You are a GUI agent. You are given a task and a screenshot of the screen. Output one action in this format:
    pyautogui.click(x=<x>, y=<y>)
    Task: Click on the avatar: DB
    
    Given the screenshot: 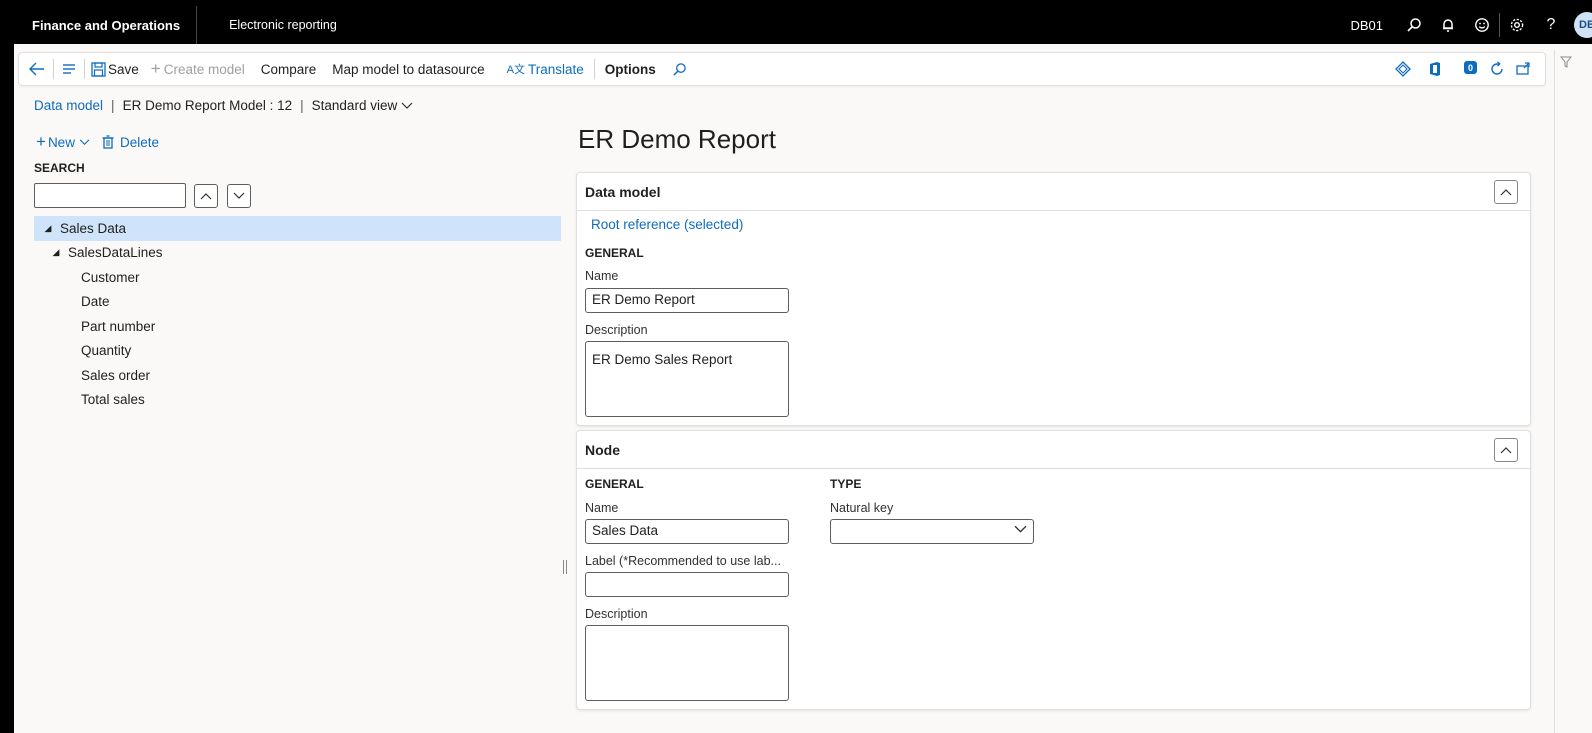 What is the action you would take?
    pyautogui.click(x=1583, y=25)
    